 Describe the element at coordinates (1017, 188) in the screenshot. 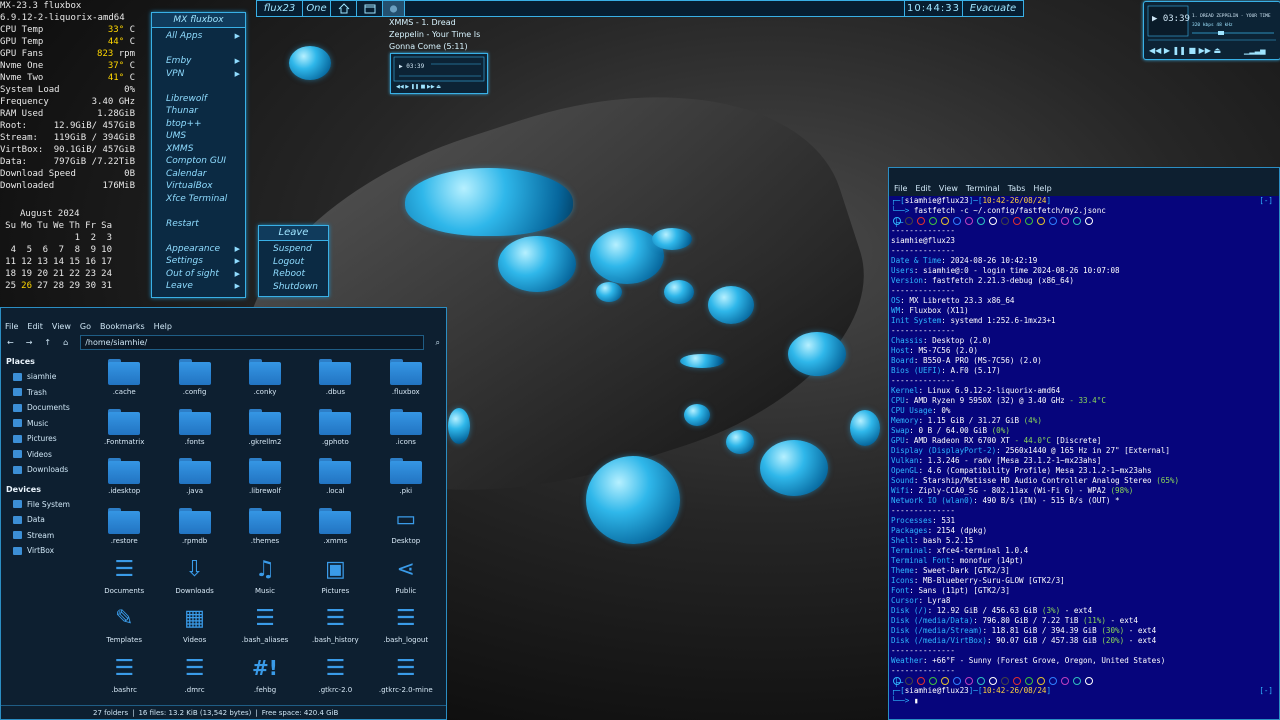

I see `menu-tabs: Tabs` at that location.